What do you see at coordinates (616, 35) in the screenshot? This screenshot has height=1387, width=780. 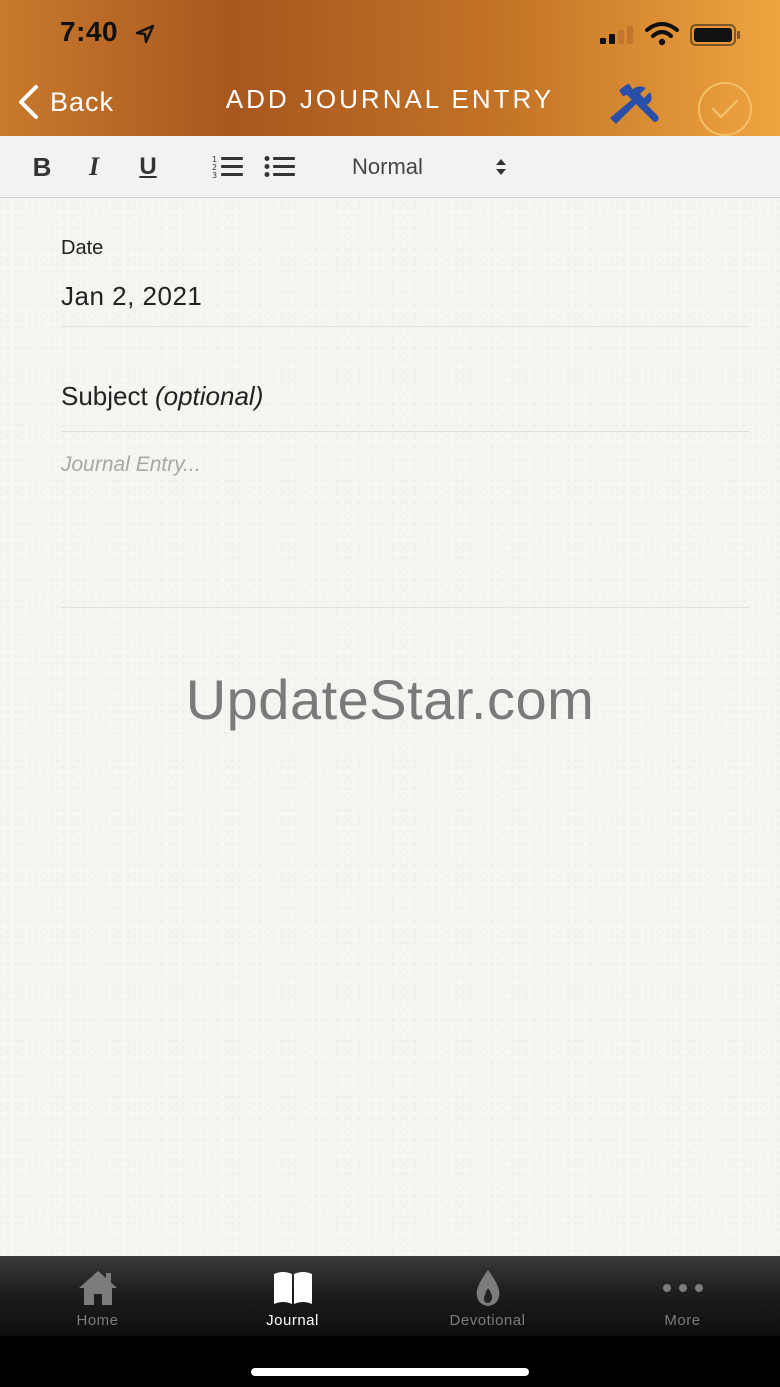 I see `cellular-signal-icon` at bounding box center [616, 35].